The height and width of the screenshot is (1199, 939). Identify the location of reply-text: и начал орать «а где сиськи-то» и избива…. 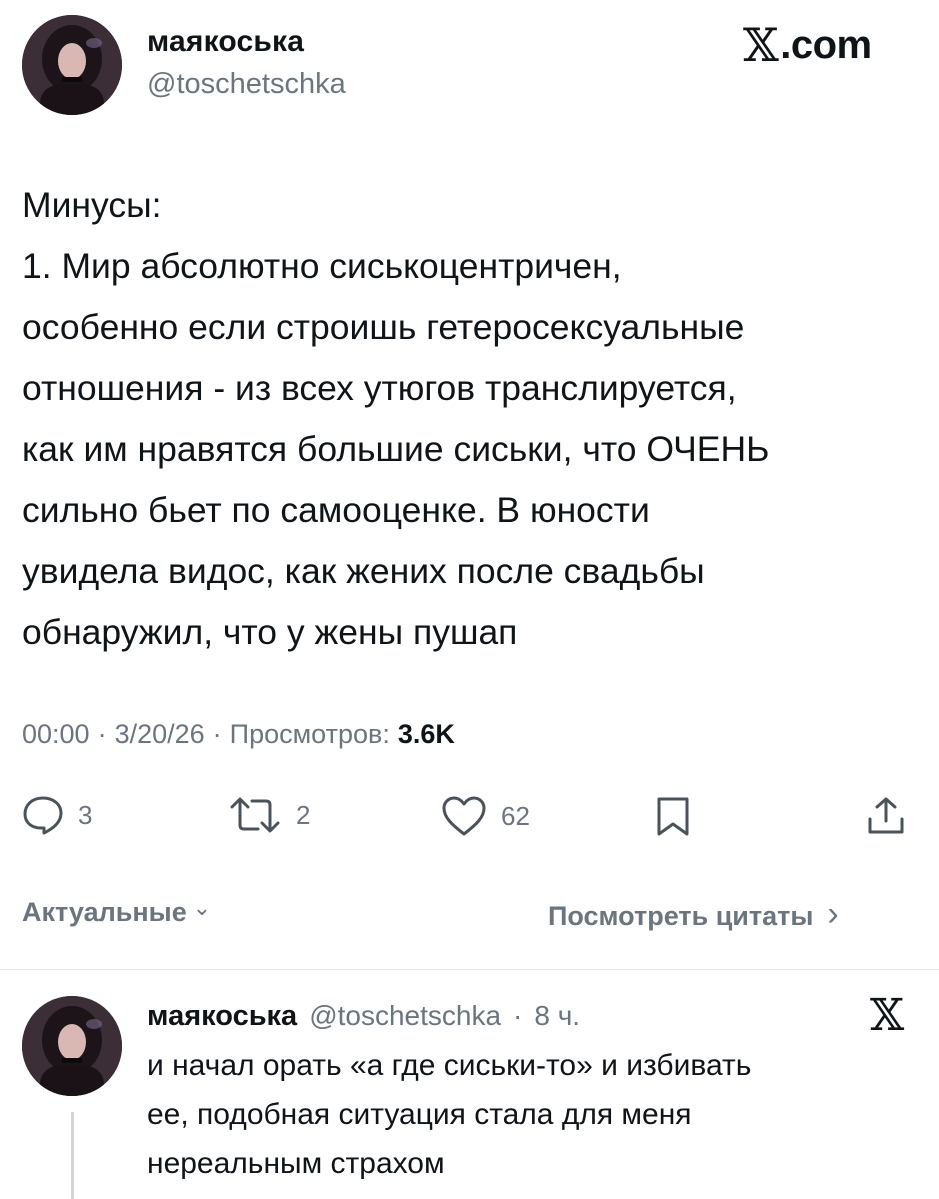
(449, 1114).